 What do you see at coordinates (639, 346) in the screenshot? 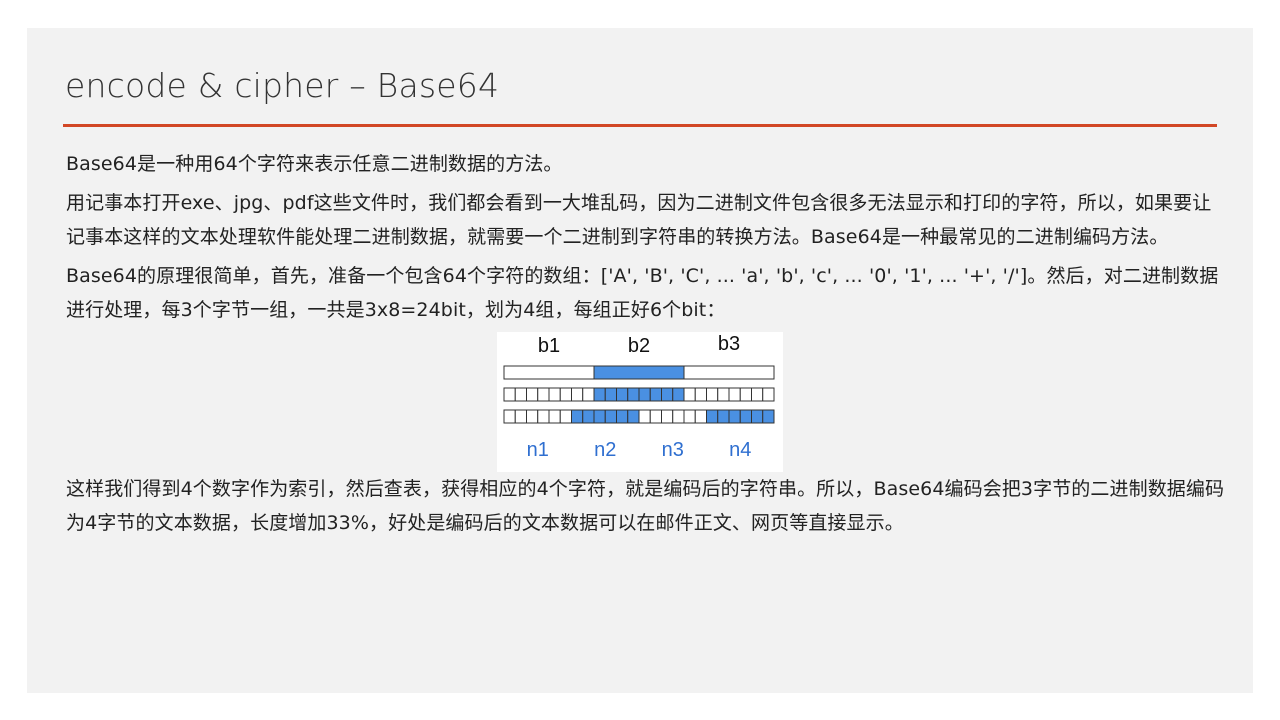
I see `byte-label-b2: b2` at bounding box center [639, 346].